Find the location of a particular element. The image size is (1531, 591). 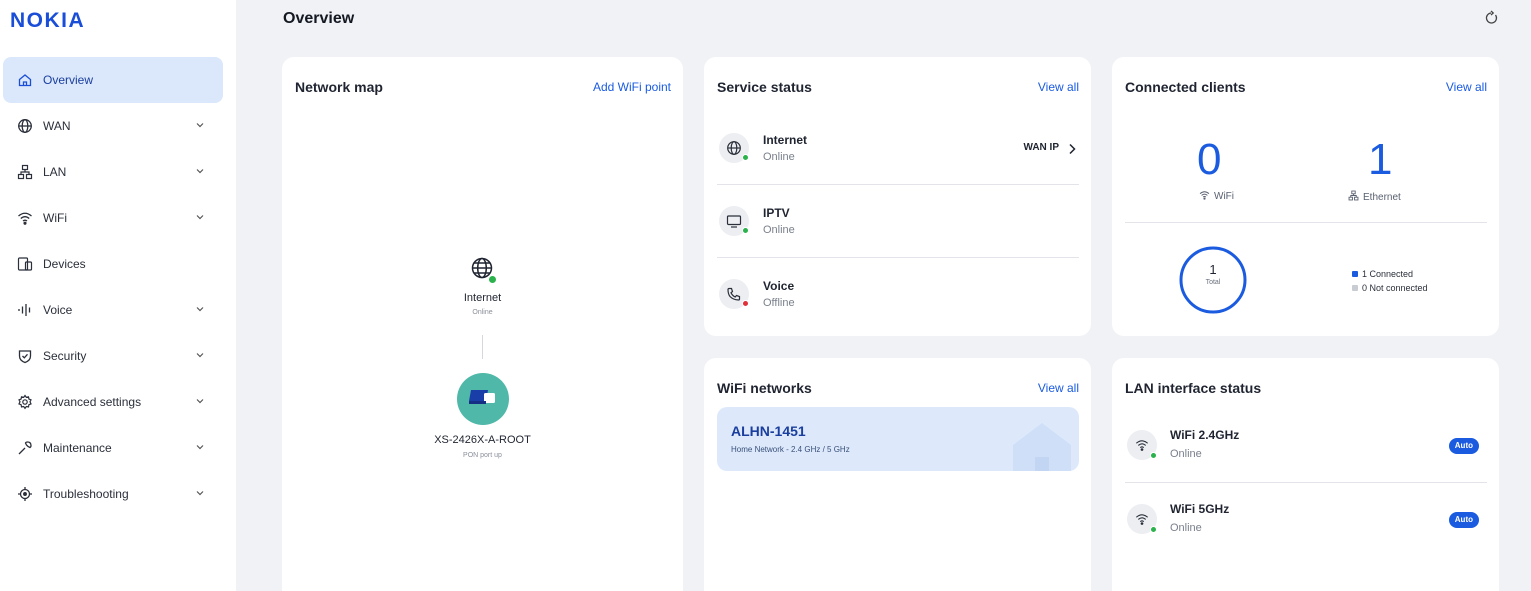

lan-row-wifi-5: WiFi 5GHz Online Auto is located at coordinates (1306, 518).